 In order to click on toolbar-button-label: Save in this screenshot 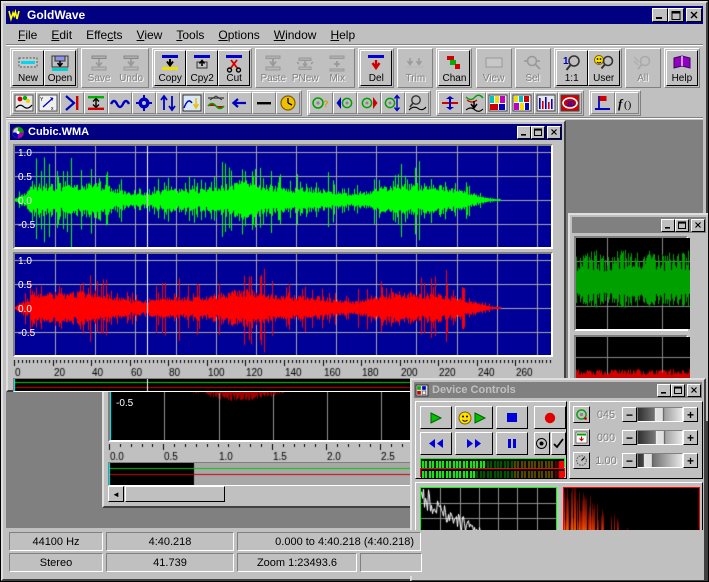, I will do `click(99, 78)`.